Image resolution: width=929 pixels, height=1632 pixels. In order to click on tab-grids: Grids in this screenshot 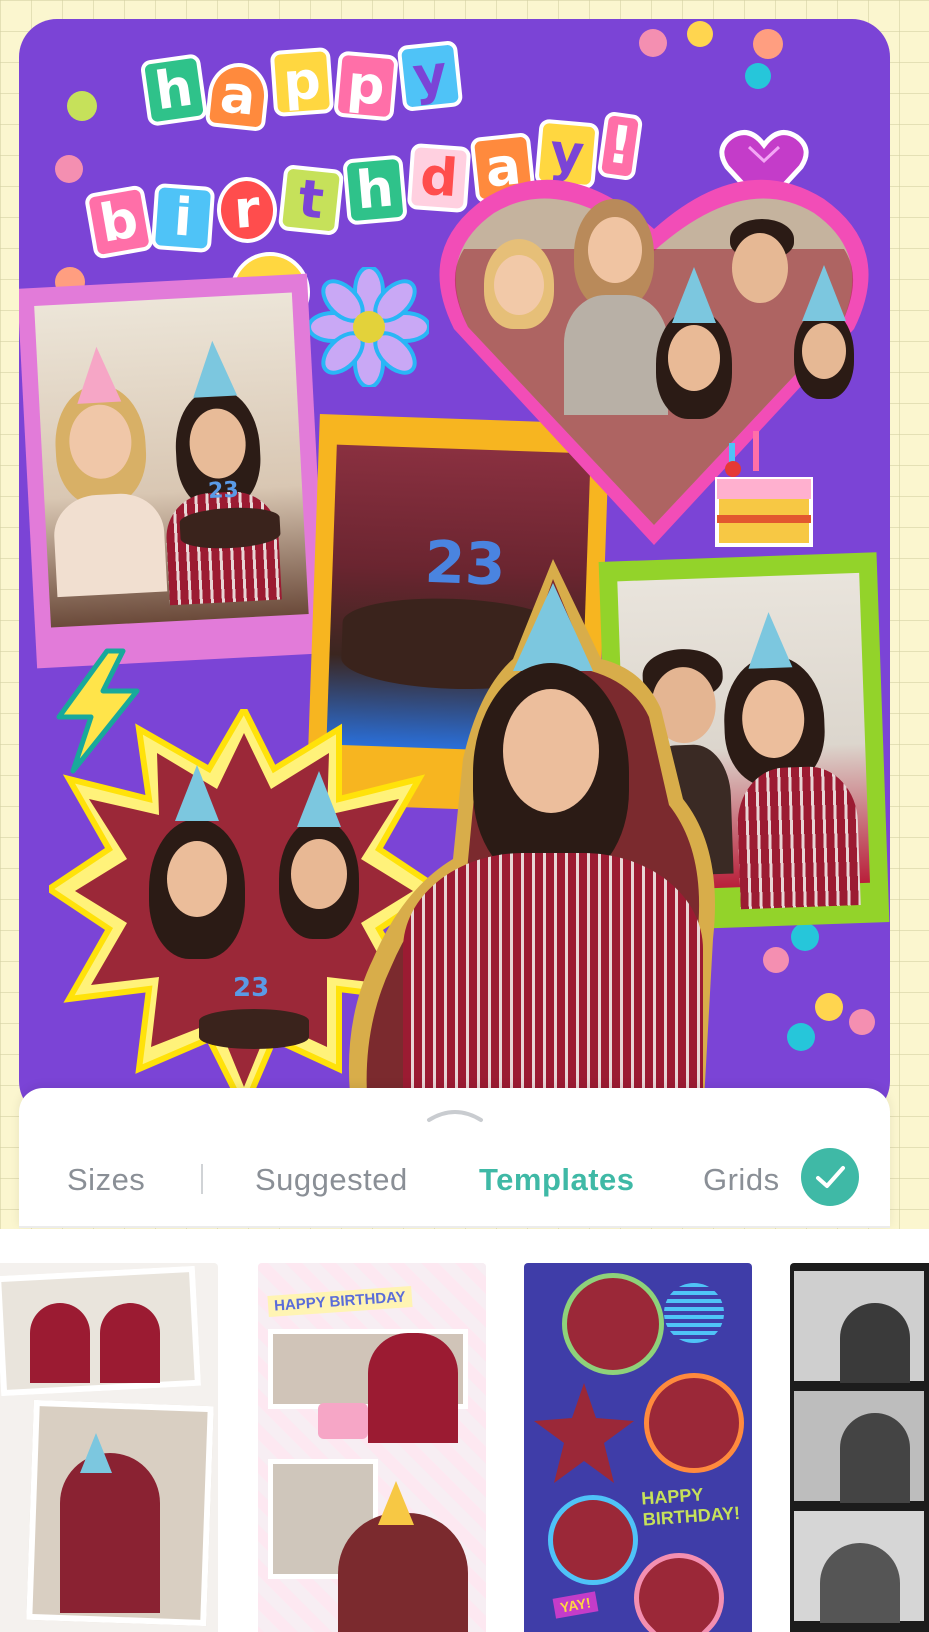, I will do `click(741, 1180)`.